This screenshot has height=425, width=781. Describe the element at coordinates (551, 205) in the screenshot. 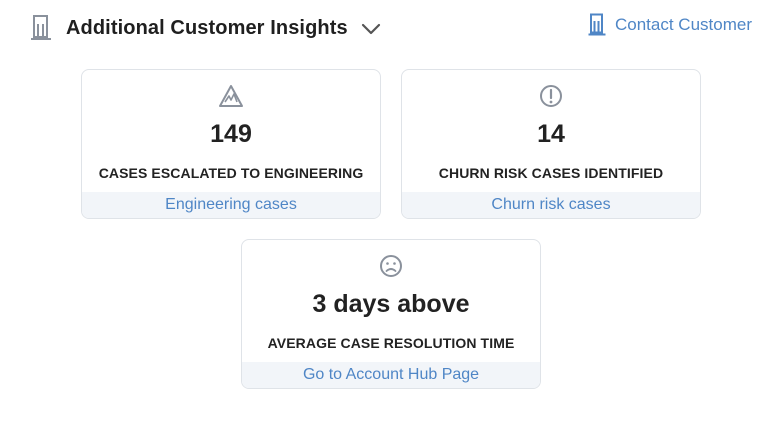

I see `churn-risk-cases-link: Churn risk cases` at that location.